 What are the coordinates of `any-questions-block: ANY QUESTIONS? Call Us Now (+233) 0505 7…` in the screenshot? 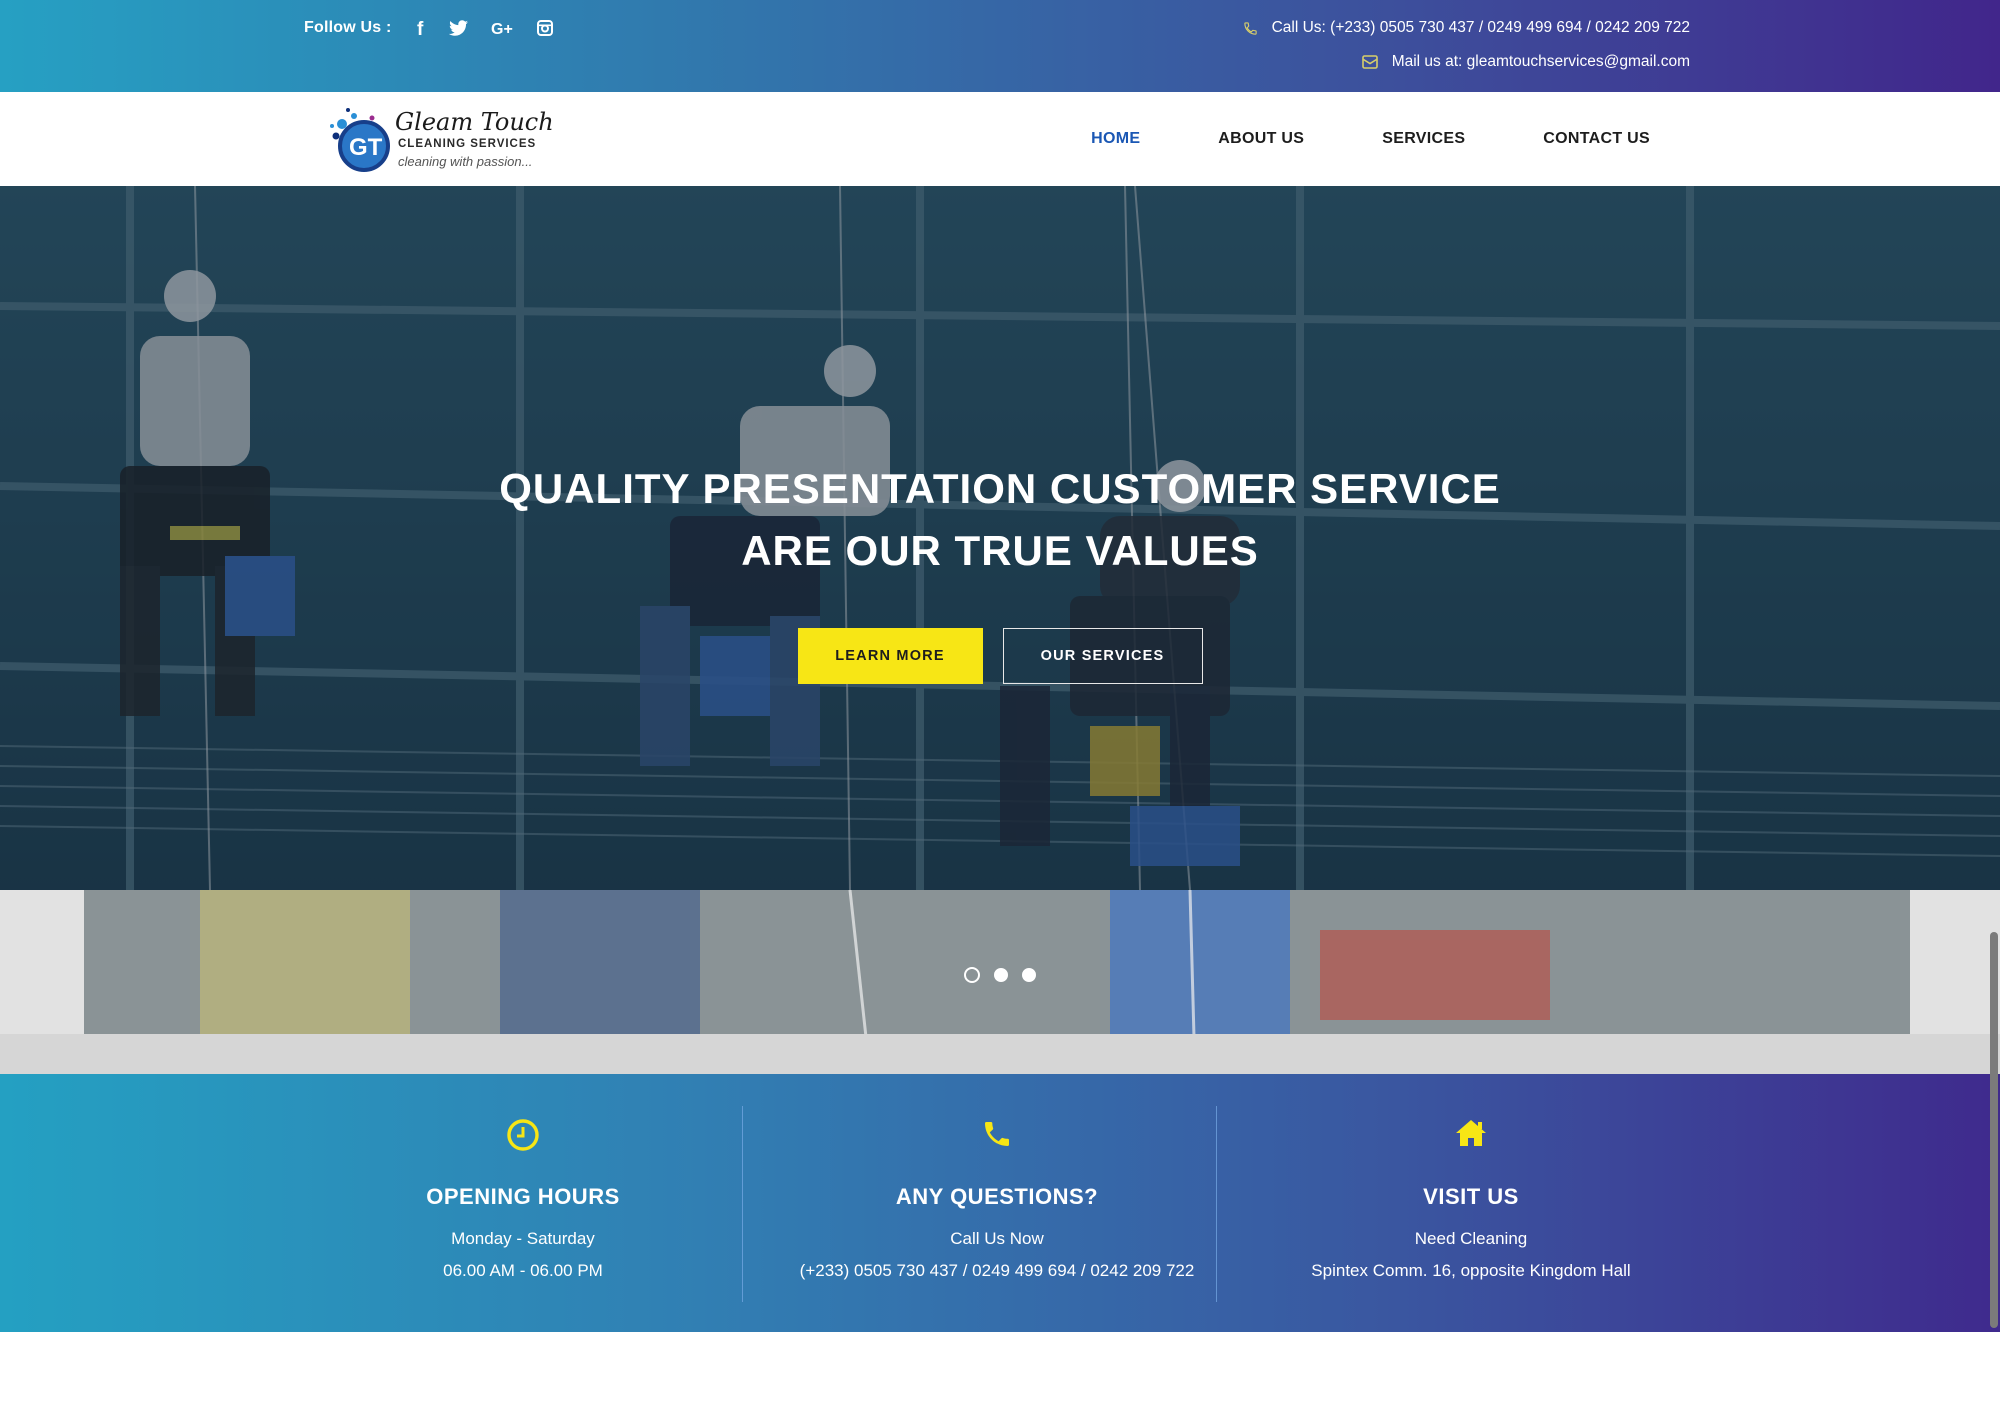 It's located at (997, 1203).